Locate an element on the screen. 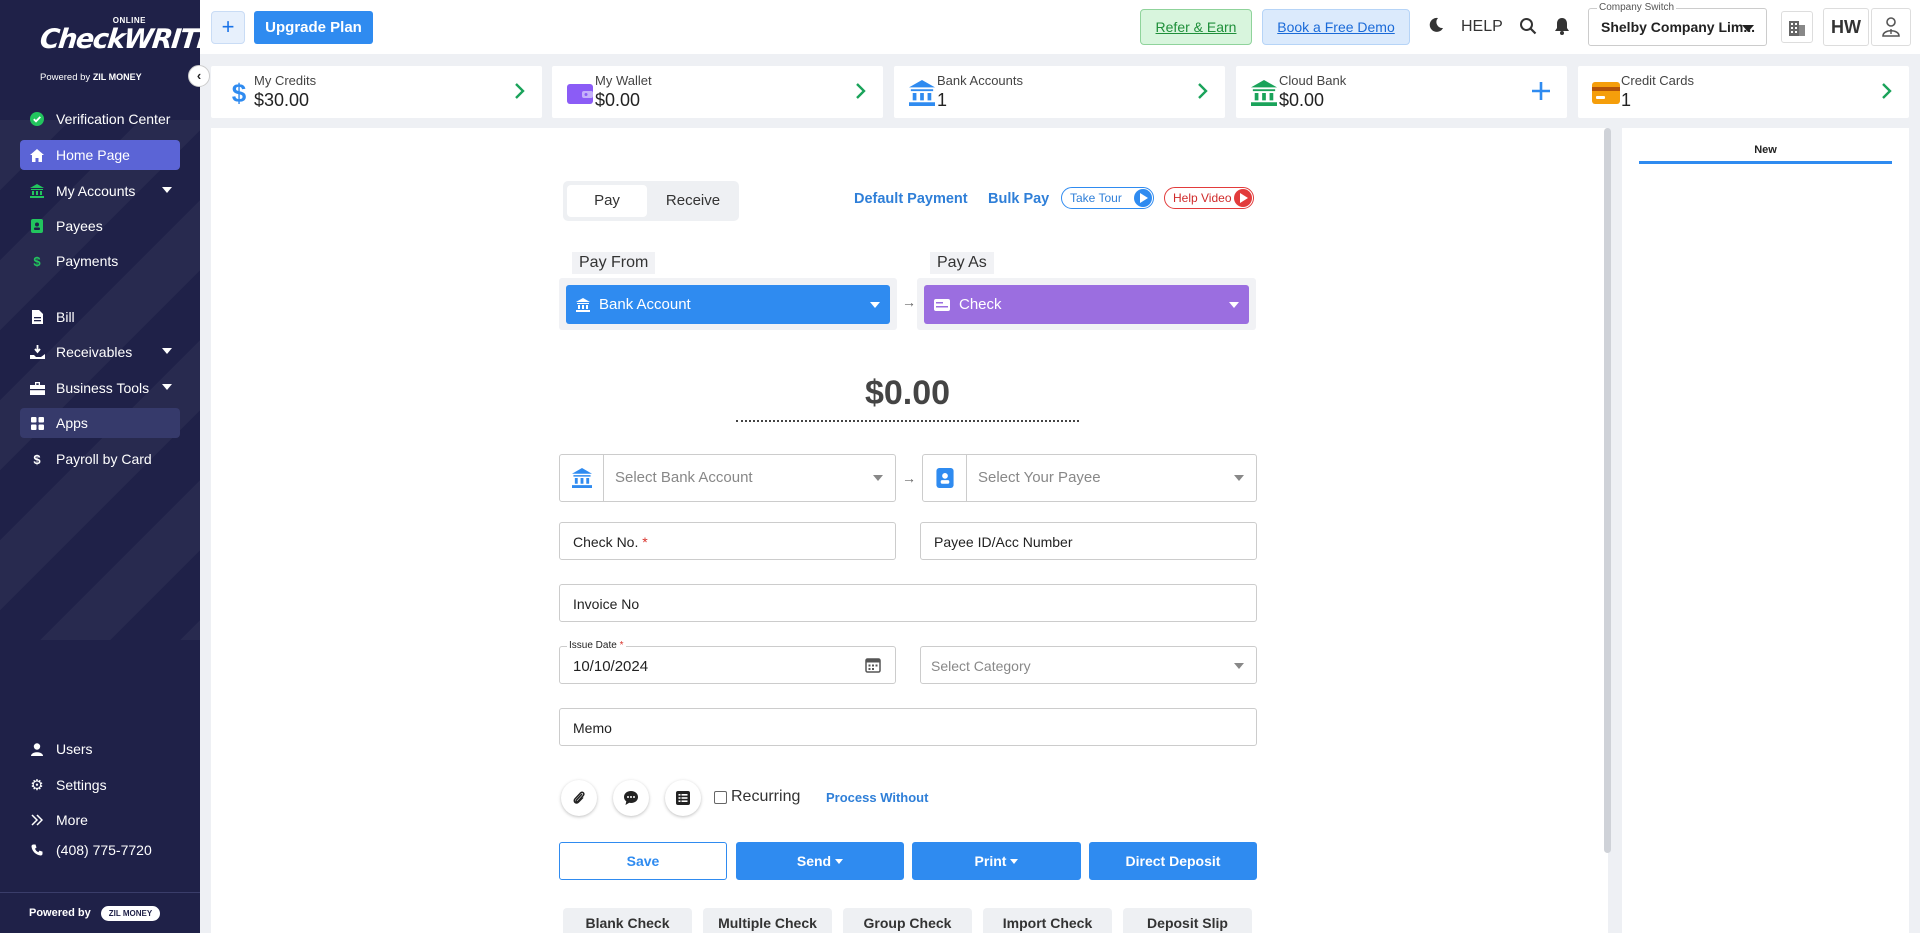 This screenshot has height=933, width=1920. checkwriter-logo: ONLINE CheckWRITER Powered by ZIL MONEY is located at coordinates (136, 50).